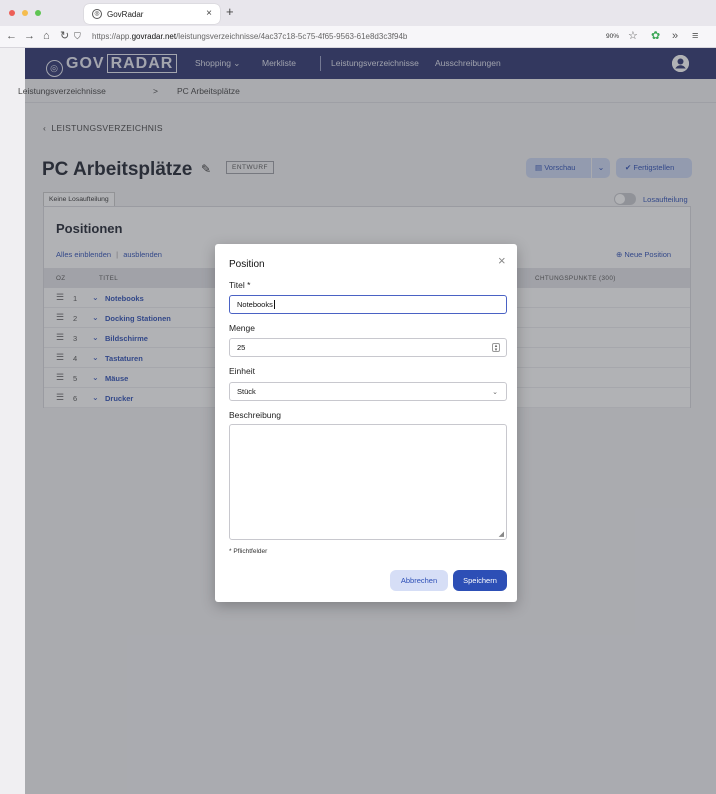  Describe the element at coordinates (242, 328) in the screenshot. I see `menge-label: Menge` at that location.